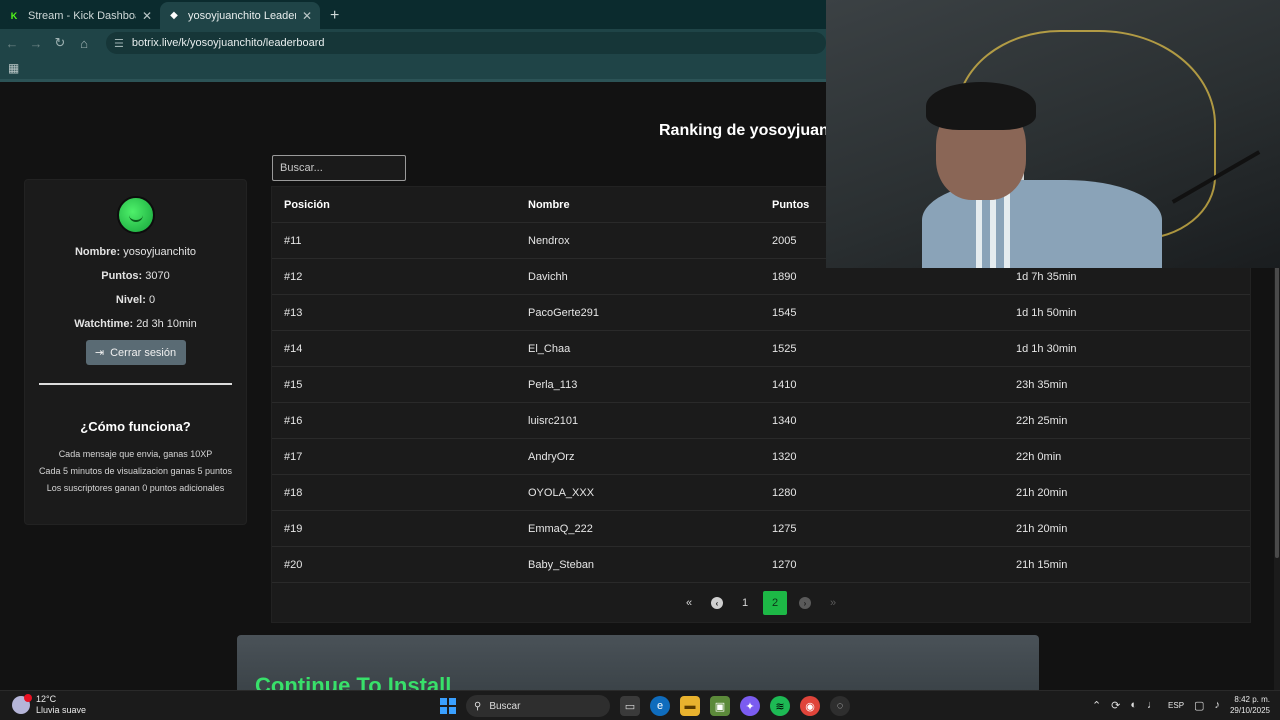 The image size is (1280, 720). Describe the element at coordinates (293, 565) in the screenshot. I see `cell-position: #20` at that location.